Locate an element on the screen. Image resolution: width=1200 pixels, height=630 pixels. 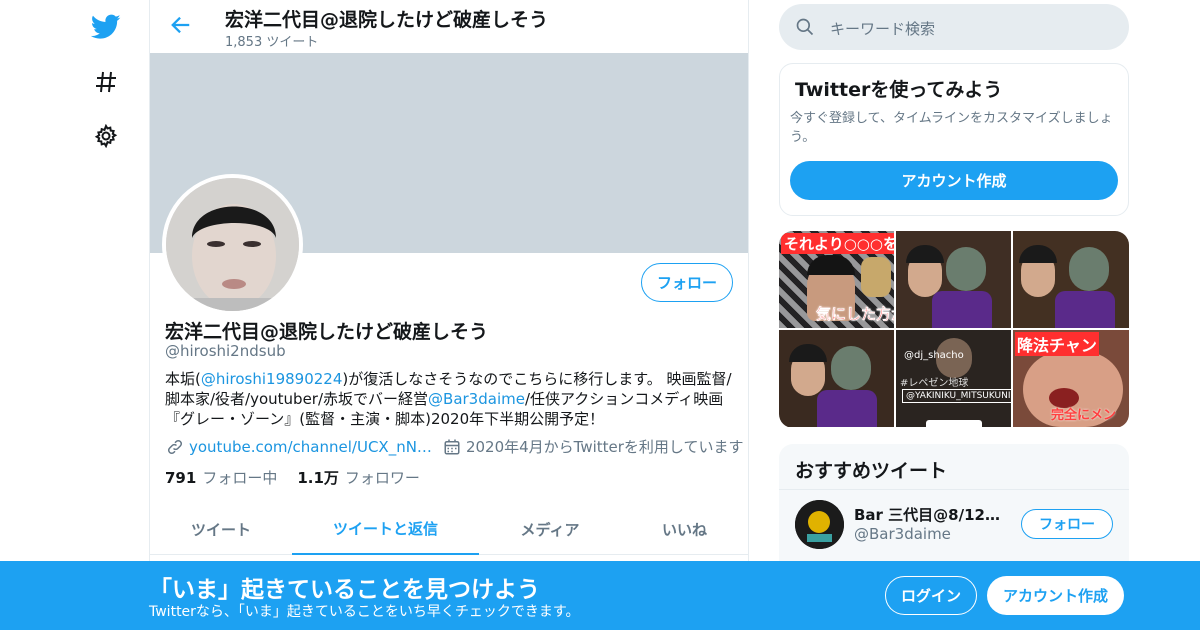
recommended-title: おすすめツイート is located at coordinates (871, 471).